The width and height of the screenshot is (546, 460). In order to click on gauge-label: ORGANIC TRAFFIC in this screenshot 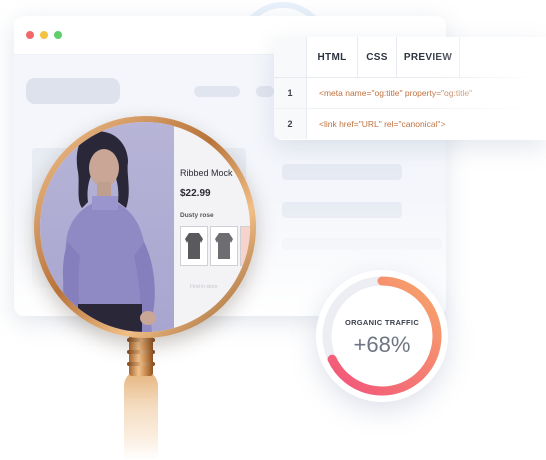, I will do `click(382, 322)`.